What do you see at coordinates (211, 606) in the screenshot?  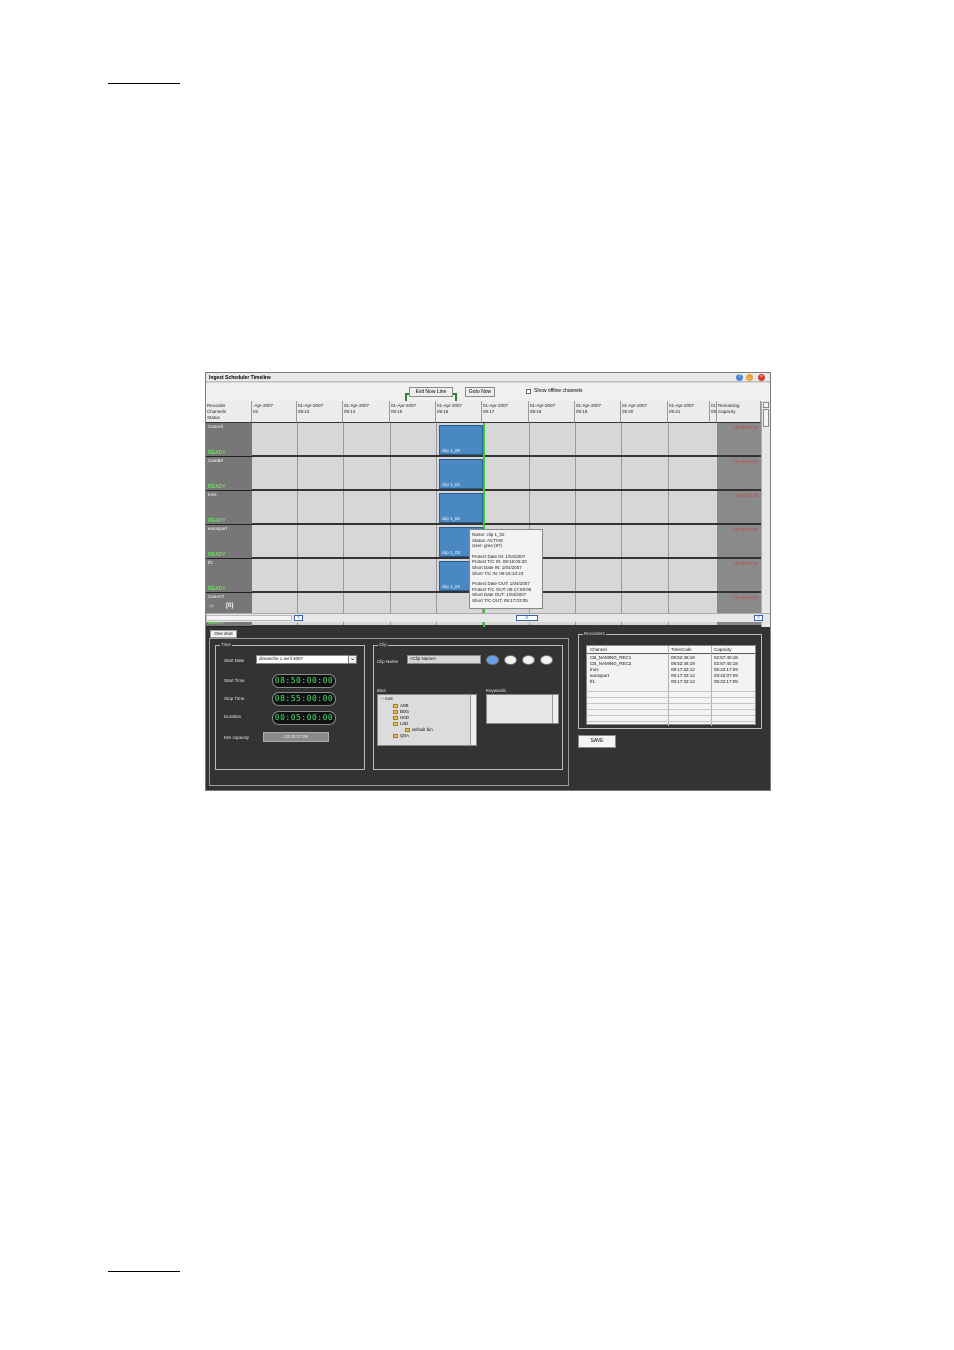 I see `link-icon: ∞` at bounding box center [211, 606].